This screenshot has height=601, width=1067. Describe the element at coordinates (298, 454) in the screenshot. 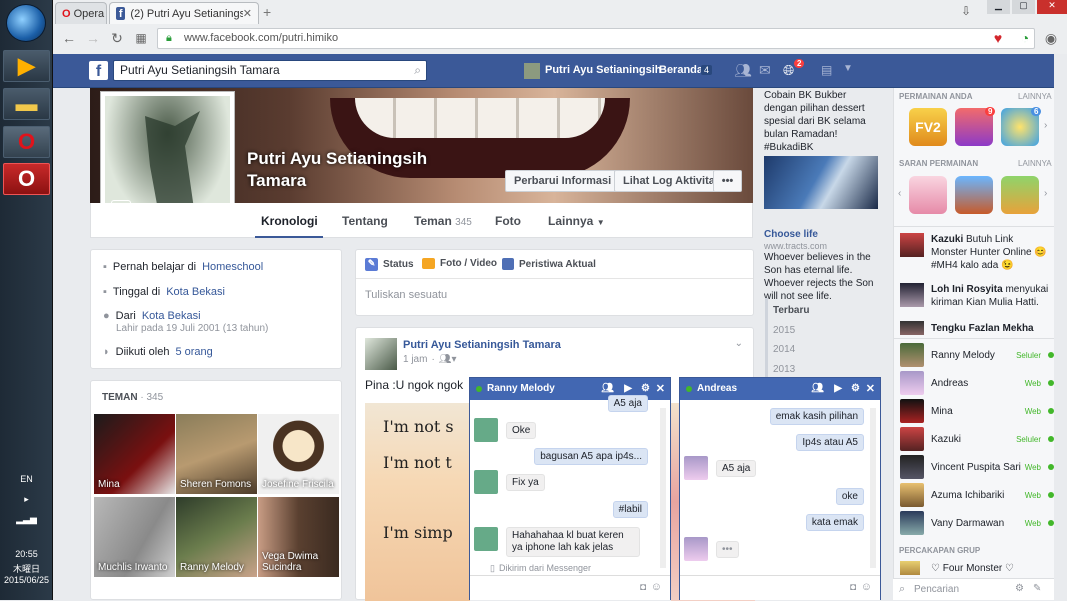

I see `friend-tile: Josefine Friscila` at that location.